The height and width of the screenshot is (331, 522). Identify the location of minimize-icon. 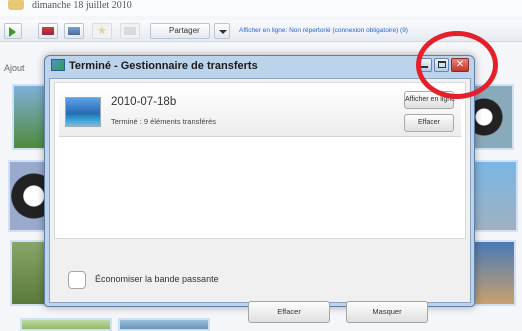
(424, 67).